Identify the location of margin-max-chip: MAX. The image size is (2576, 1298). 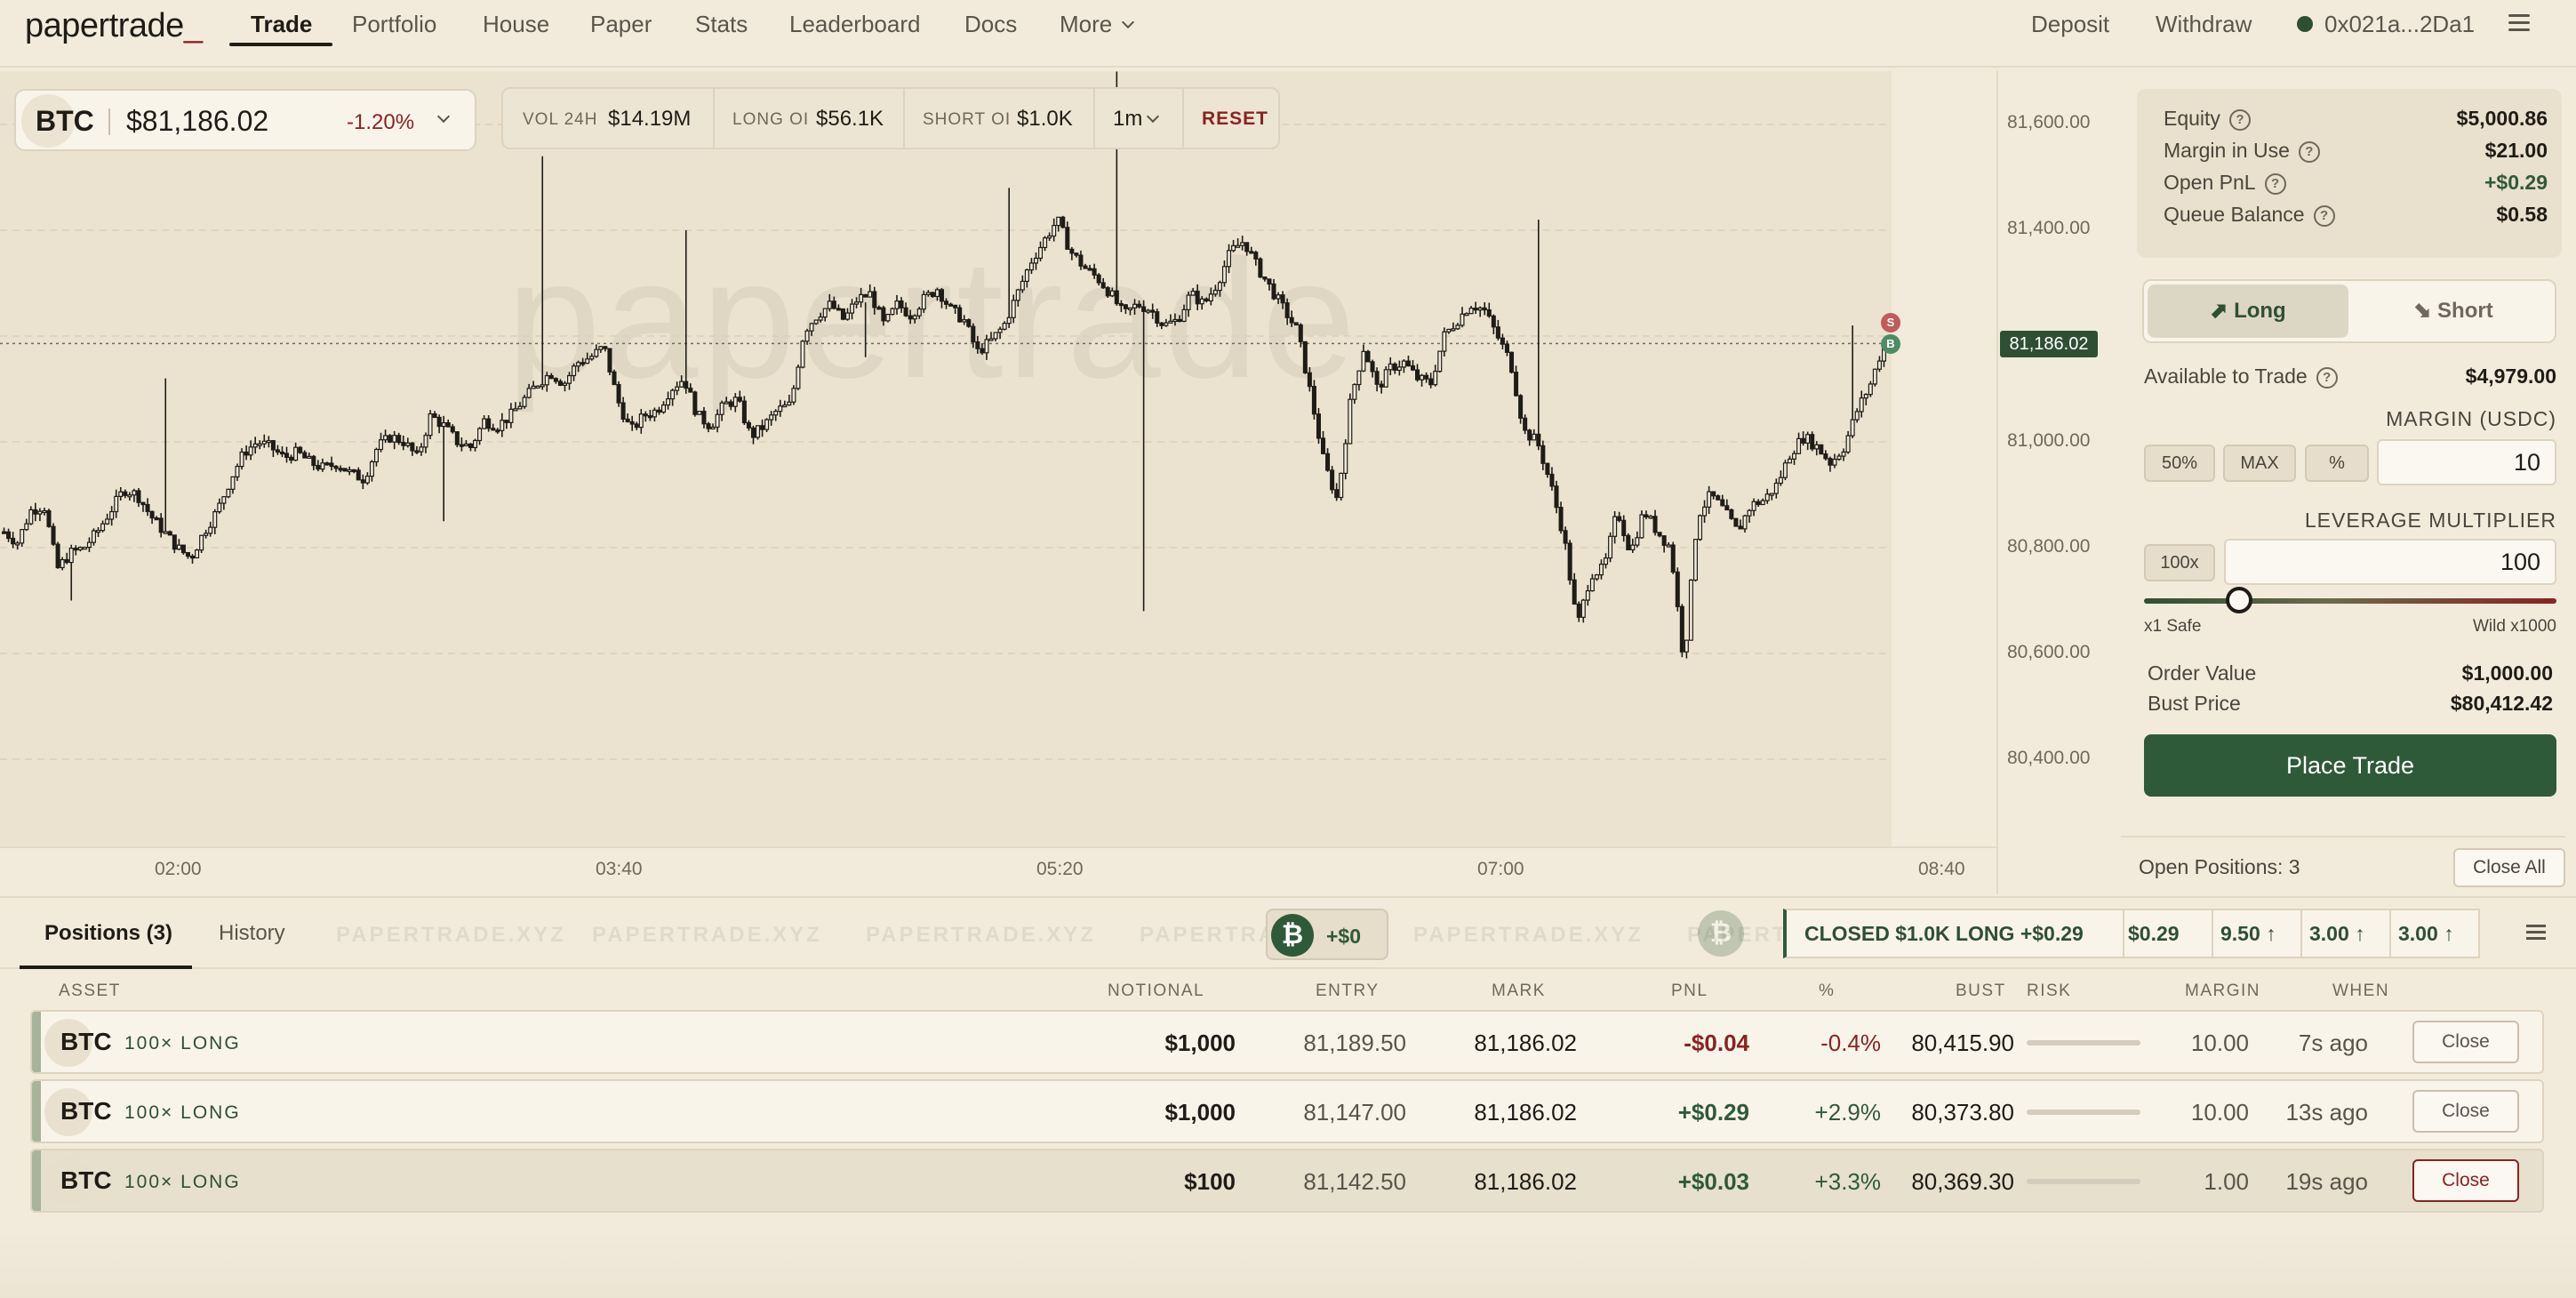
(2259, 463).